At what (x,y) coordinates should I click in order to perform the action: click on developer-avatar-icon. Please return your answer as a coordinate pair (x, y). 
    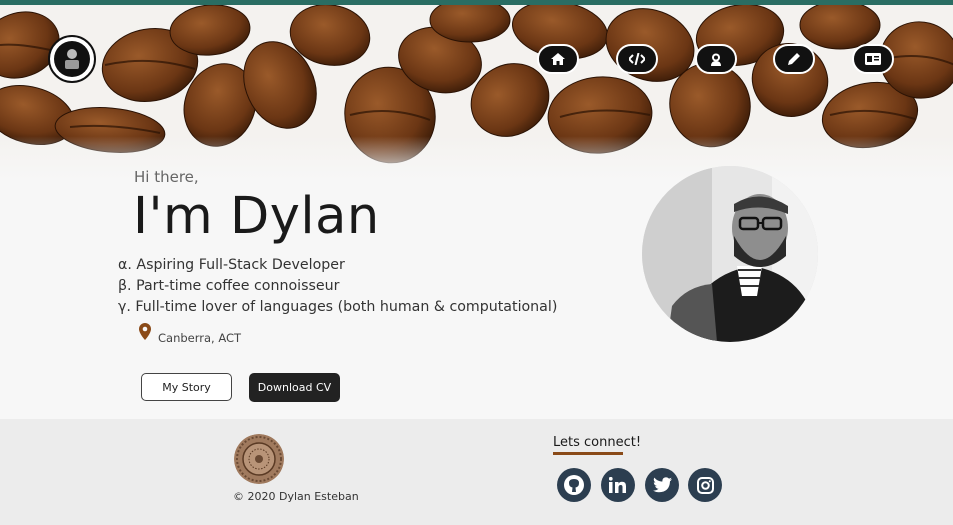
    Looking at the image, I should click on (72, 59).